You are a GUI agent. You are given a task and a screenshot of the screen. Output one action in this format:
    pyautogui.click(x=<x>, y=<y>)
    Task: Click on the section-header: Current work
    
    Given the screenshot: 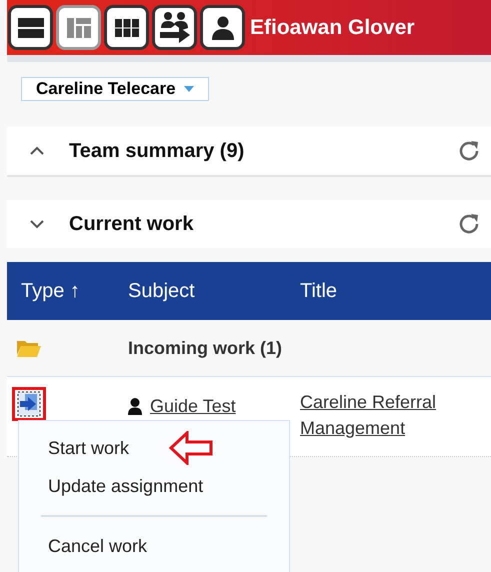 What is the action you would take?
    pyautogui.click(x=249, y=224)
    